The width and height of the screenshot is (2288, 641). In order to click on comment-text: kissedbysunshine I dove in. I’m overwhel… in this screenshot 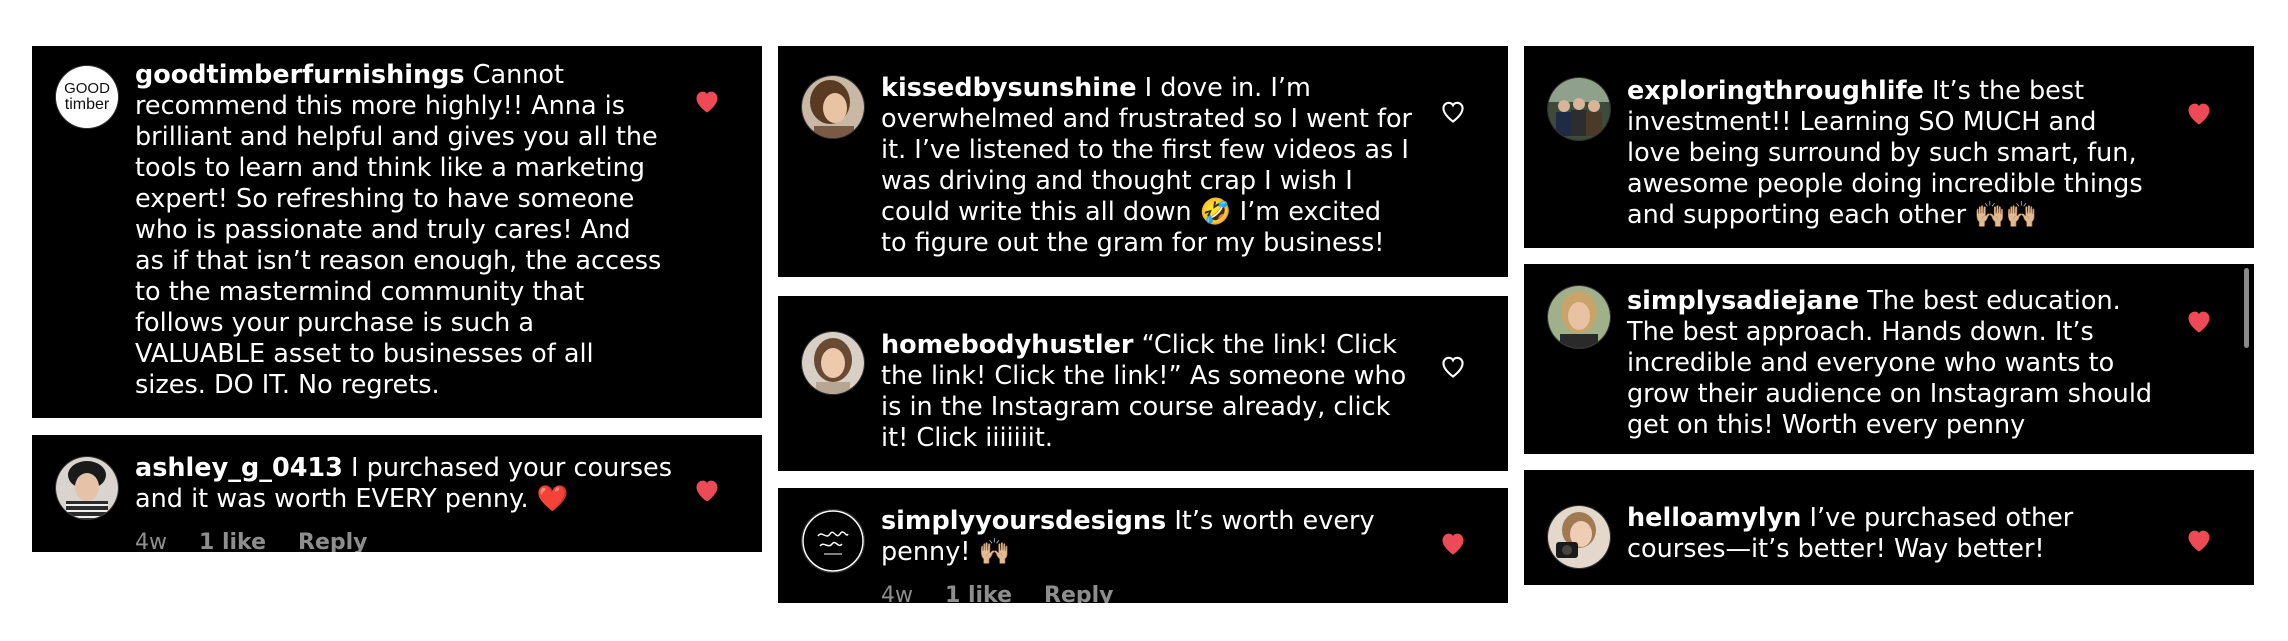, I will do `click(1147, 165)`.